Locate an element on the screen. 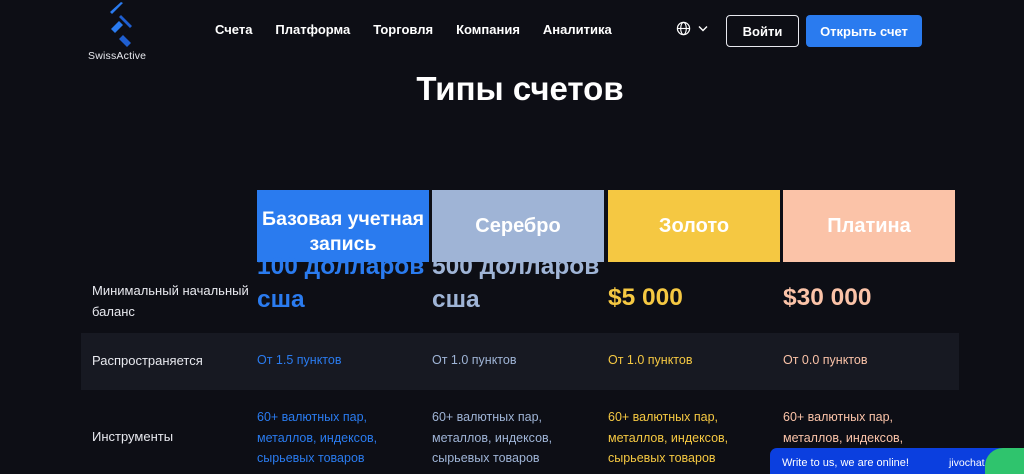 The width and height of the screenshot is (1024, 474). page-title: Типы счетов is located at coordinates (520, 88).